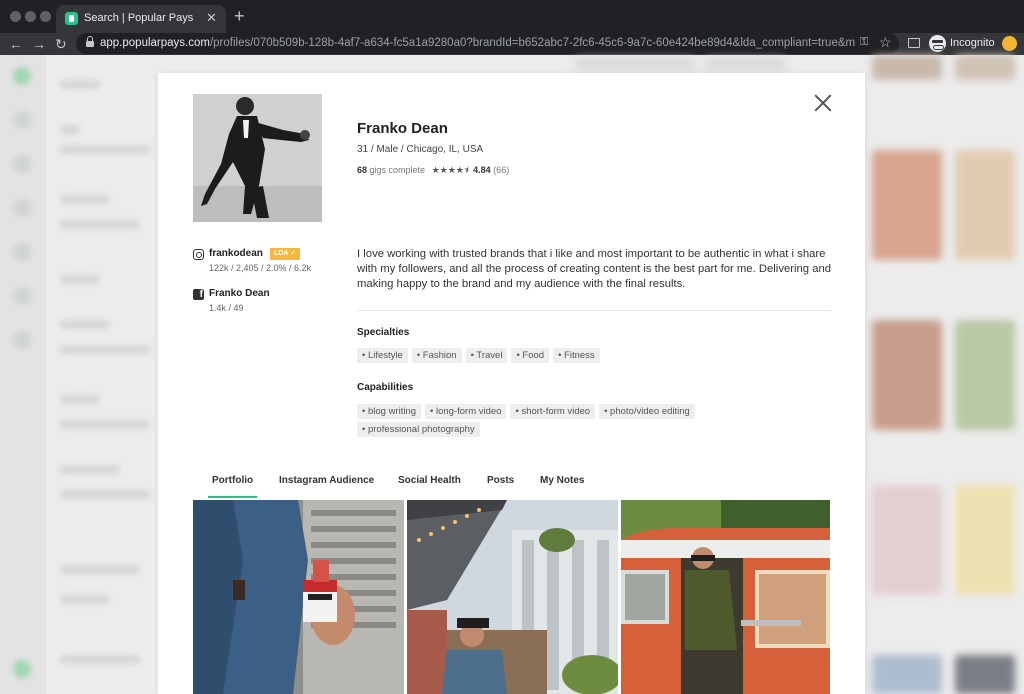 The width and height of the screenshot is (1024, 694). Describe the element at coordinates (937, 43) in the screenshot. I see `incognito-icon` at that location.